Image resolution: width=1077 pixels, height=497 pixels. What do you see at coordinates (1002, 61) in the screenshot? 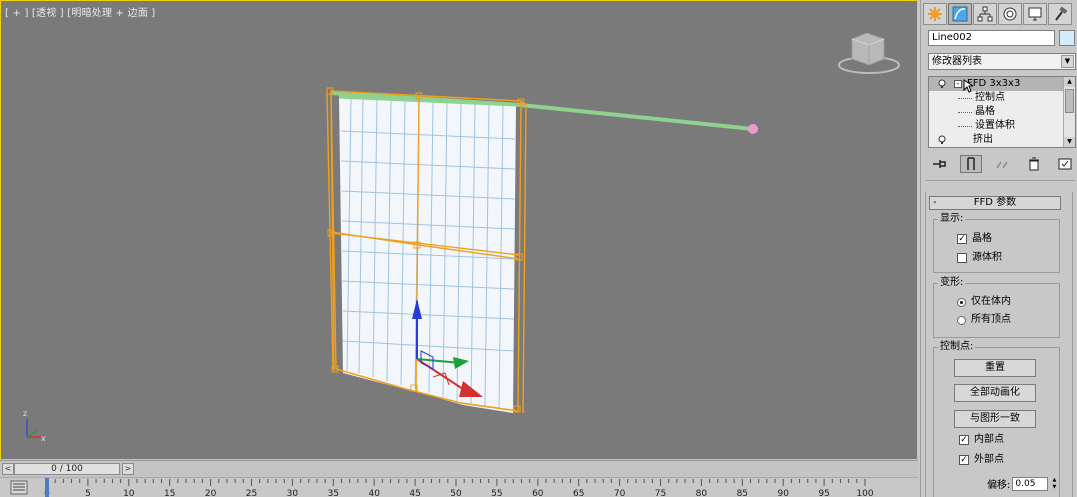
I see `modifier-list-dropdown: 修改器列表 ▼` at bounding box center [1002, 61].